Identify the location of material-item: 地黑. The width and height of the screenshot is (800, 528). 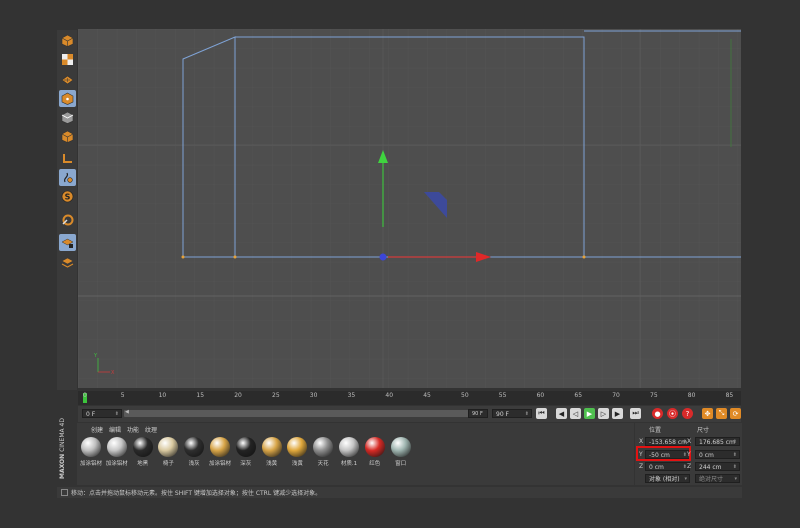
(143, 452).